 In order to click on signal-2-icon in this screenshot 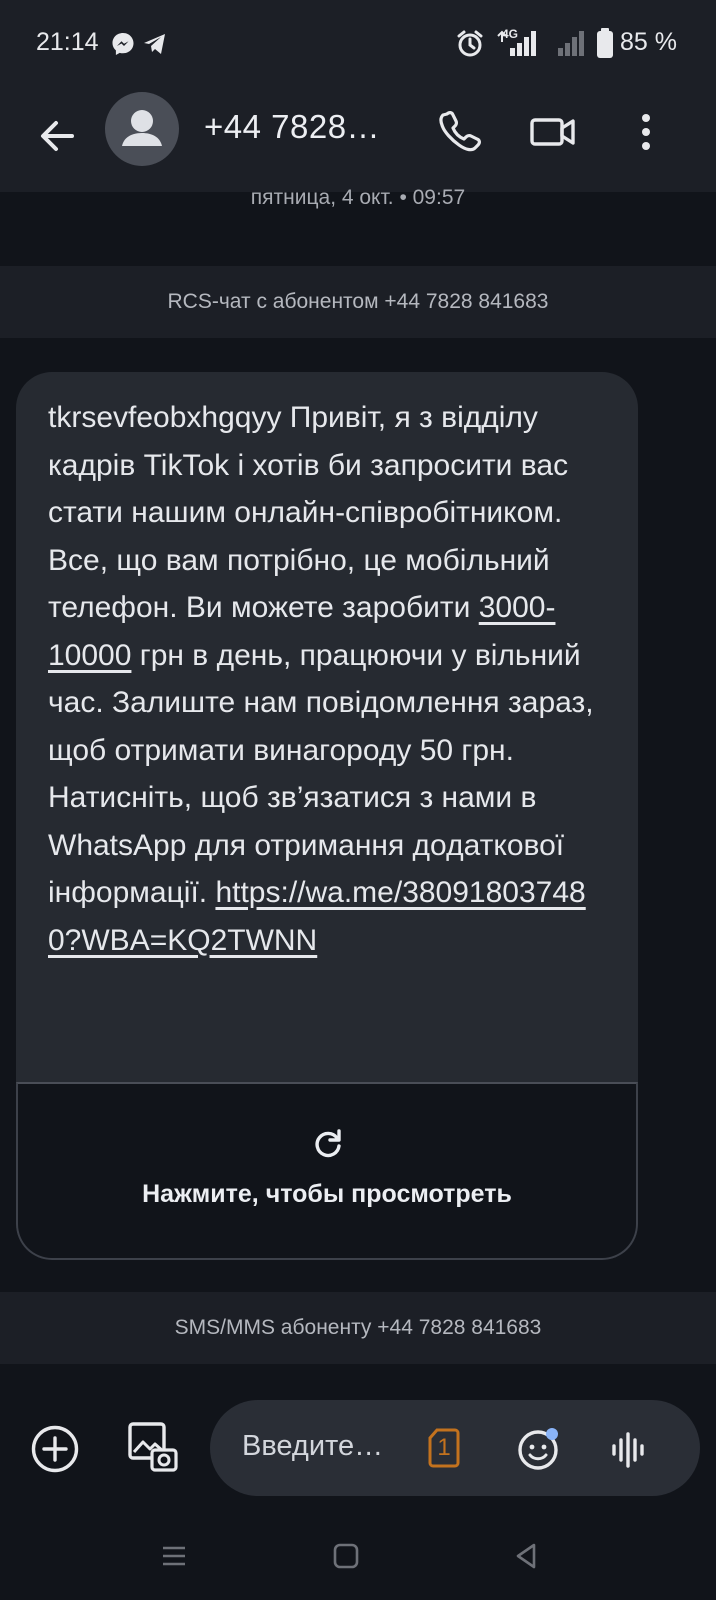, I will do `click(571, 43)`.